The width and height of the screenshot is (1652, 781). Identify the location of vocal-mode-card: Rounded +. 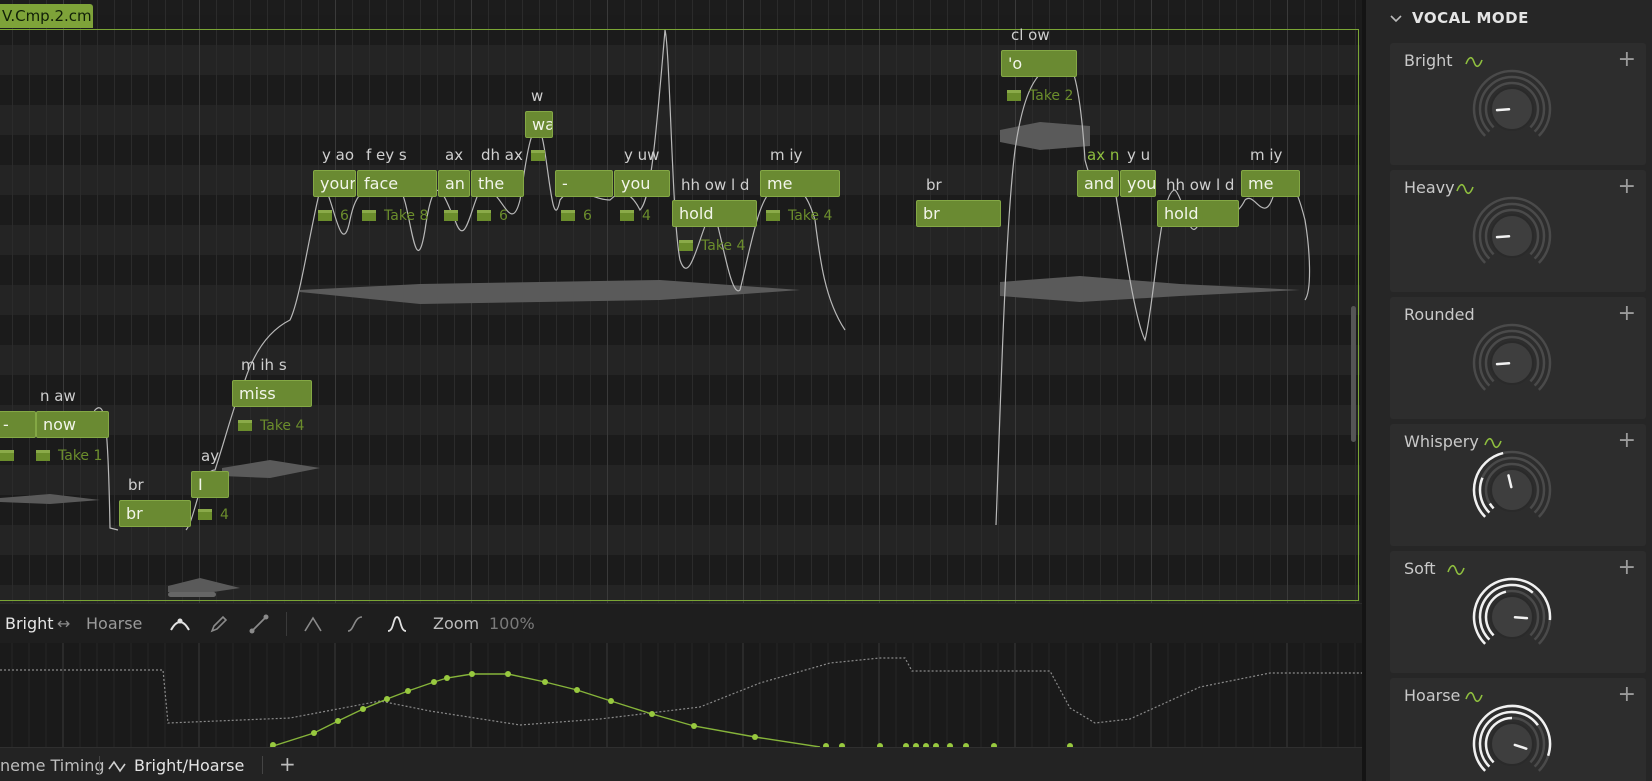
(1518, 358).